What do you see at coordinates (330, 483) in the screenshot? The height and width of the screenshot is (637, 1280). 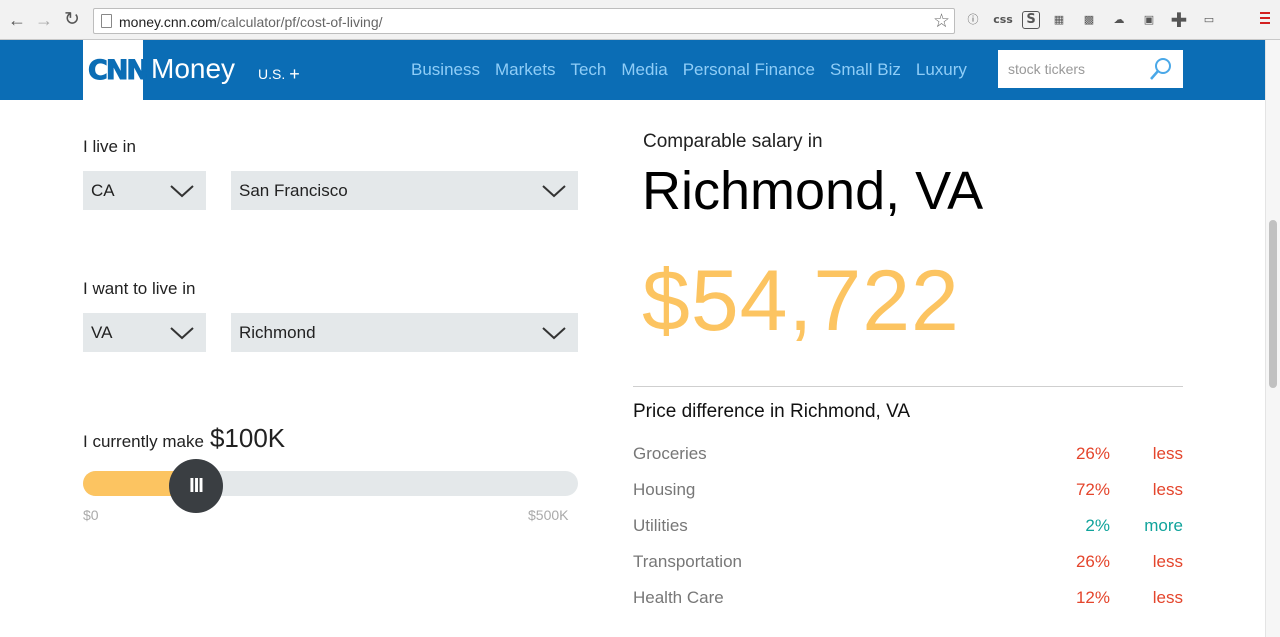 I see `income-slider-track` at bounding box center [330, 483].